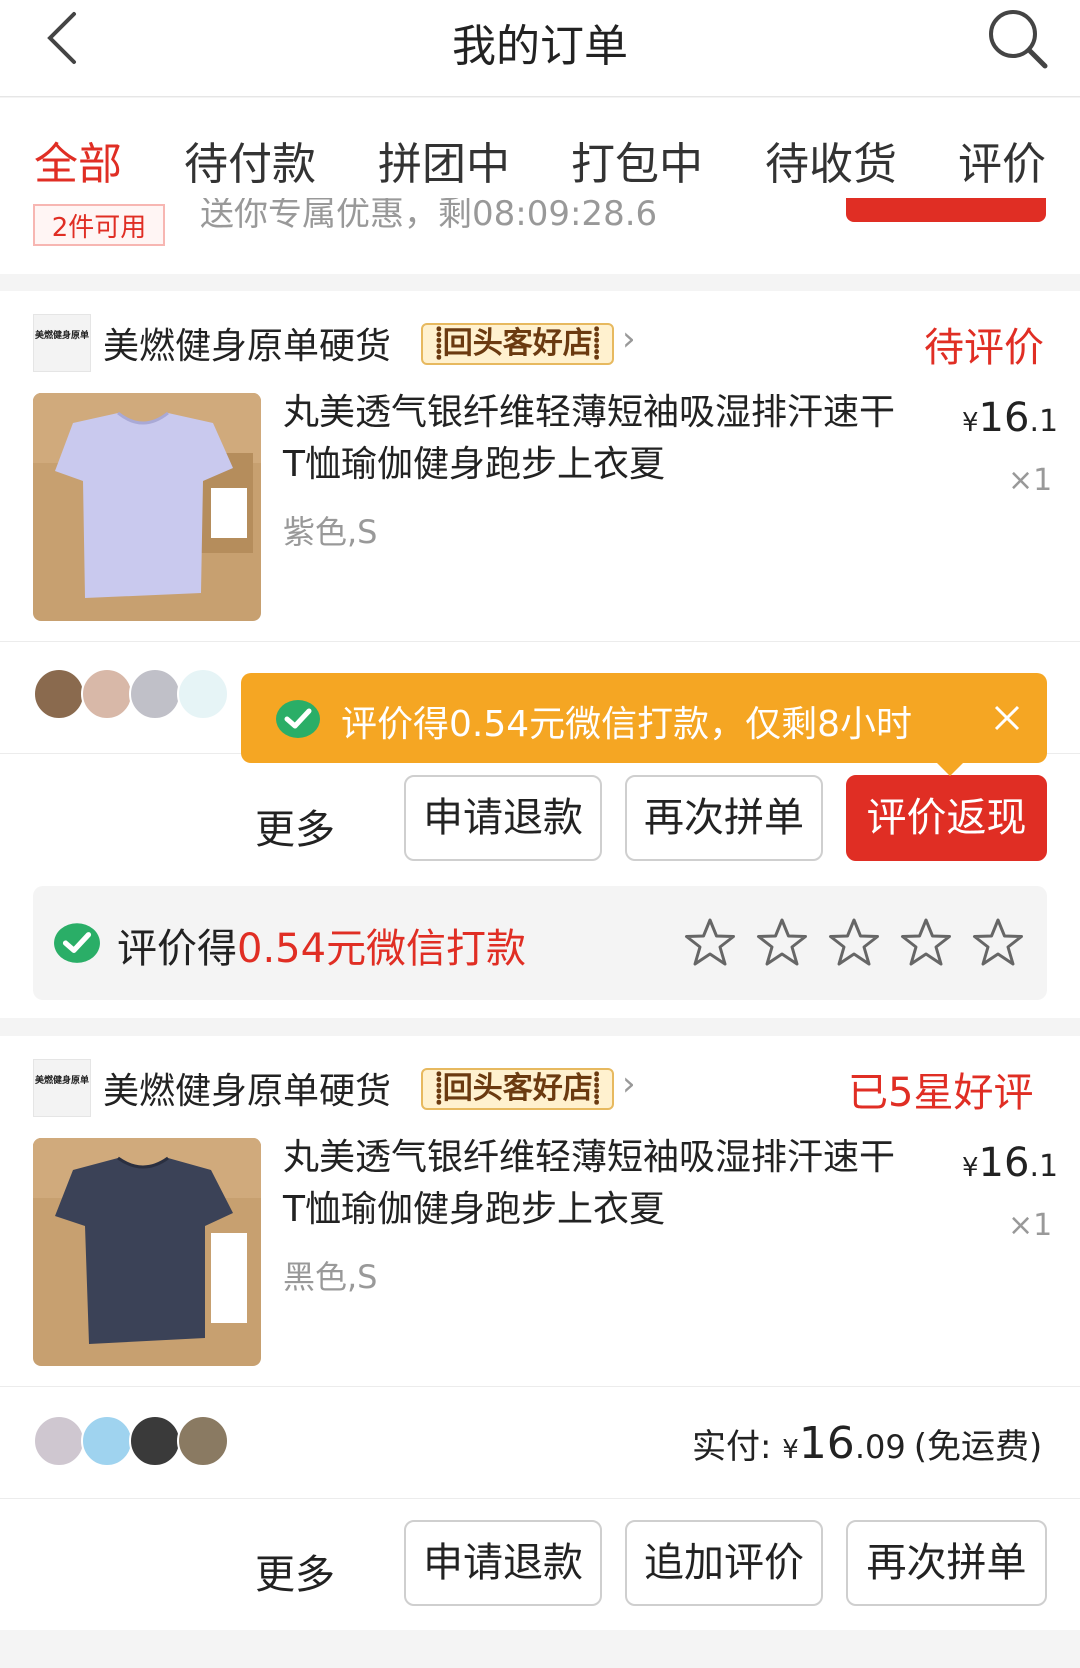 The height and width of the screenshot is (1668, 1080). I want to click on tooltip-text: 评价得0.54元微信打款，仅剩8小时, so click(627, 724).